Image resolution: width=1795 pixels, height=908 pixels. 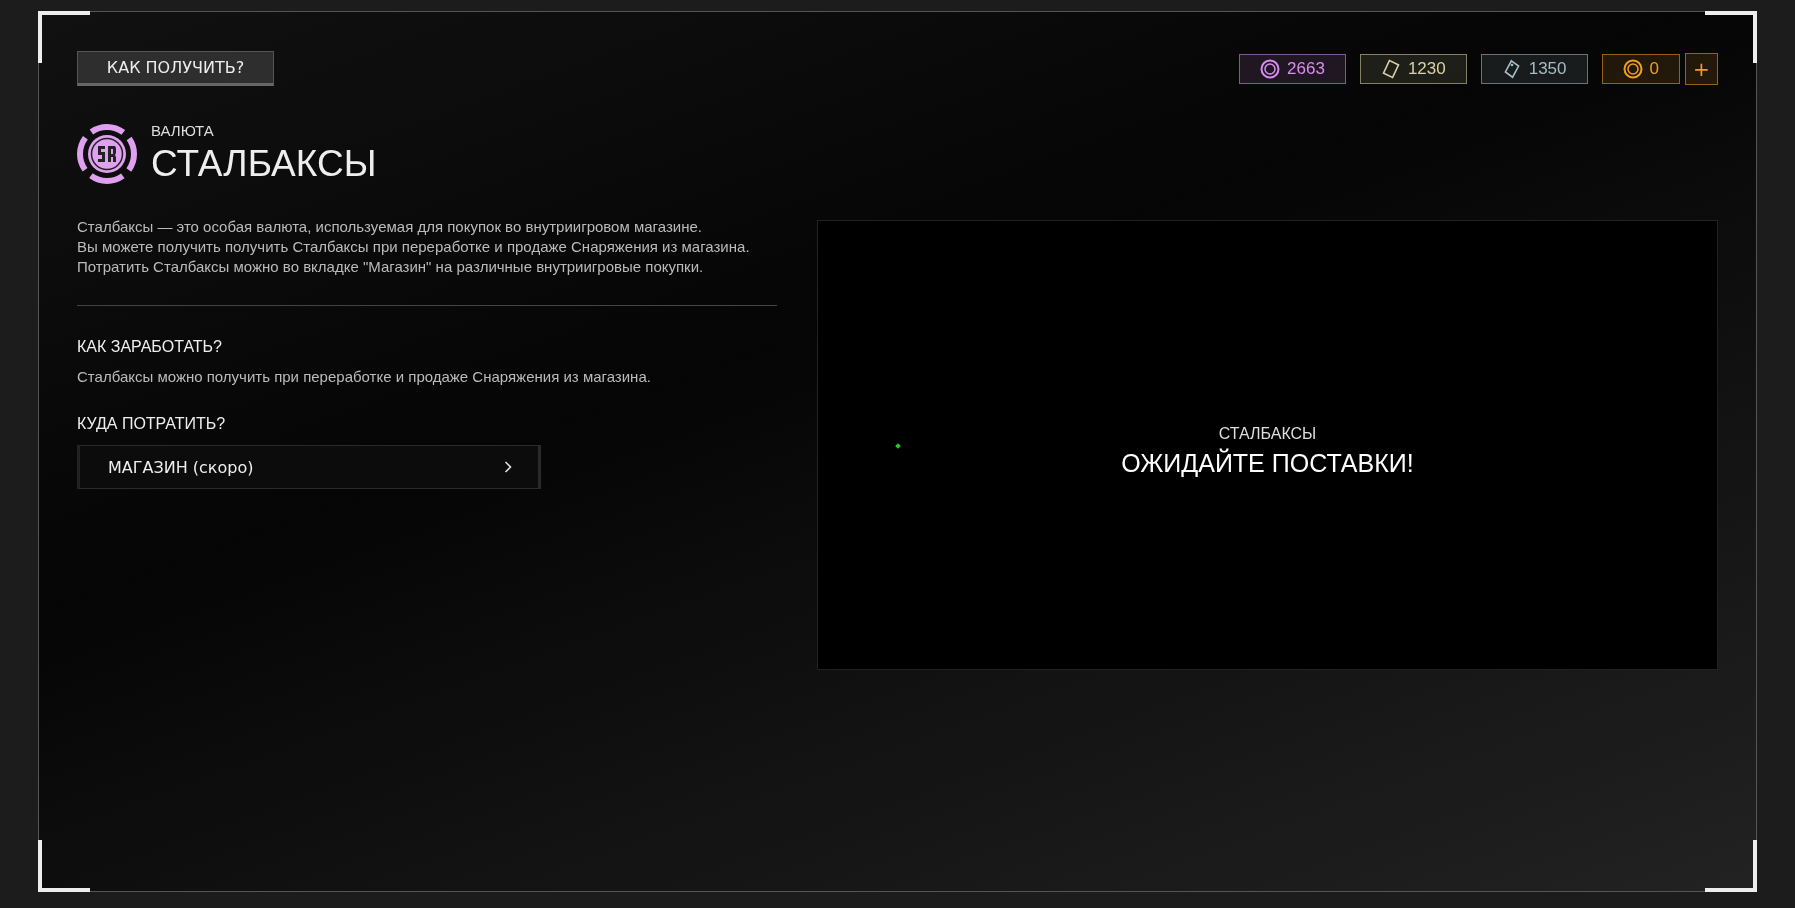 What do you see at coordinates (1547, 68) in the screenshot?
I see `currency-amount: 1350` at bounding box center [1547, 68].